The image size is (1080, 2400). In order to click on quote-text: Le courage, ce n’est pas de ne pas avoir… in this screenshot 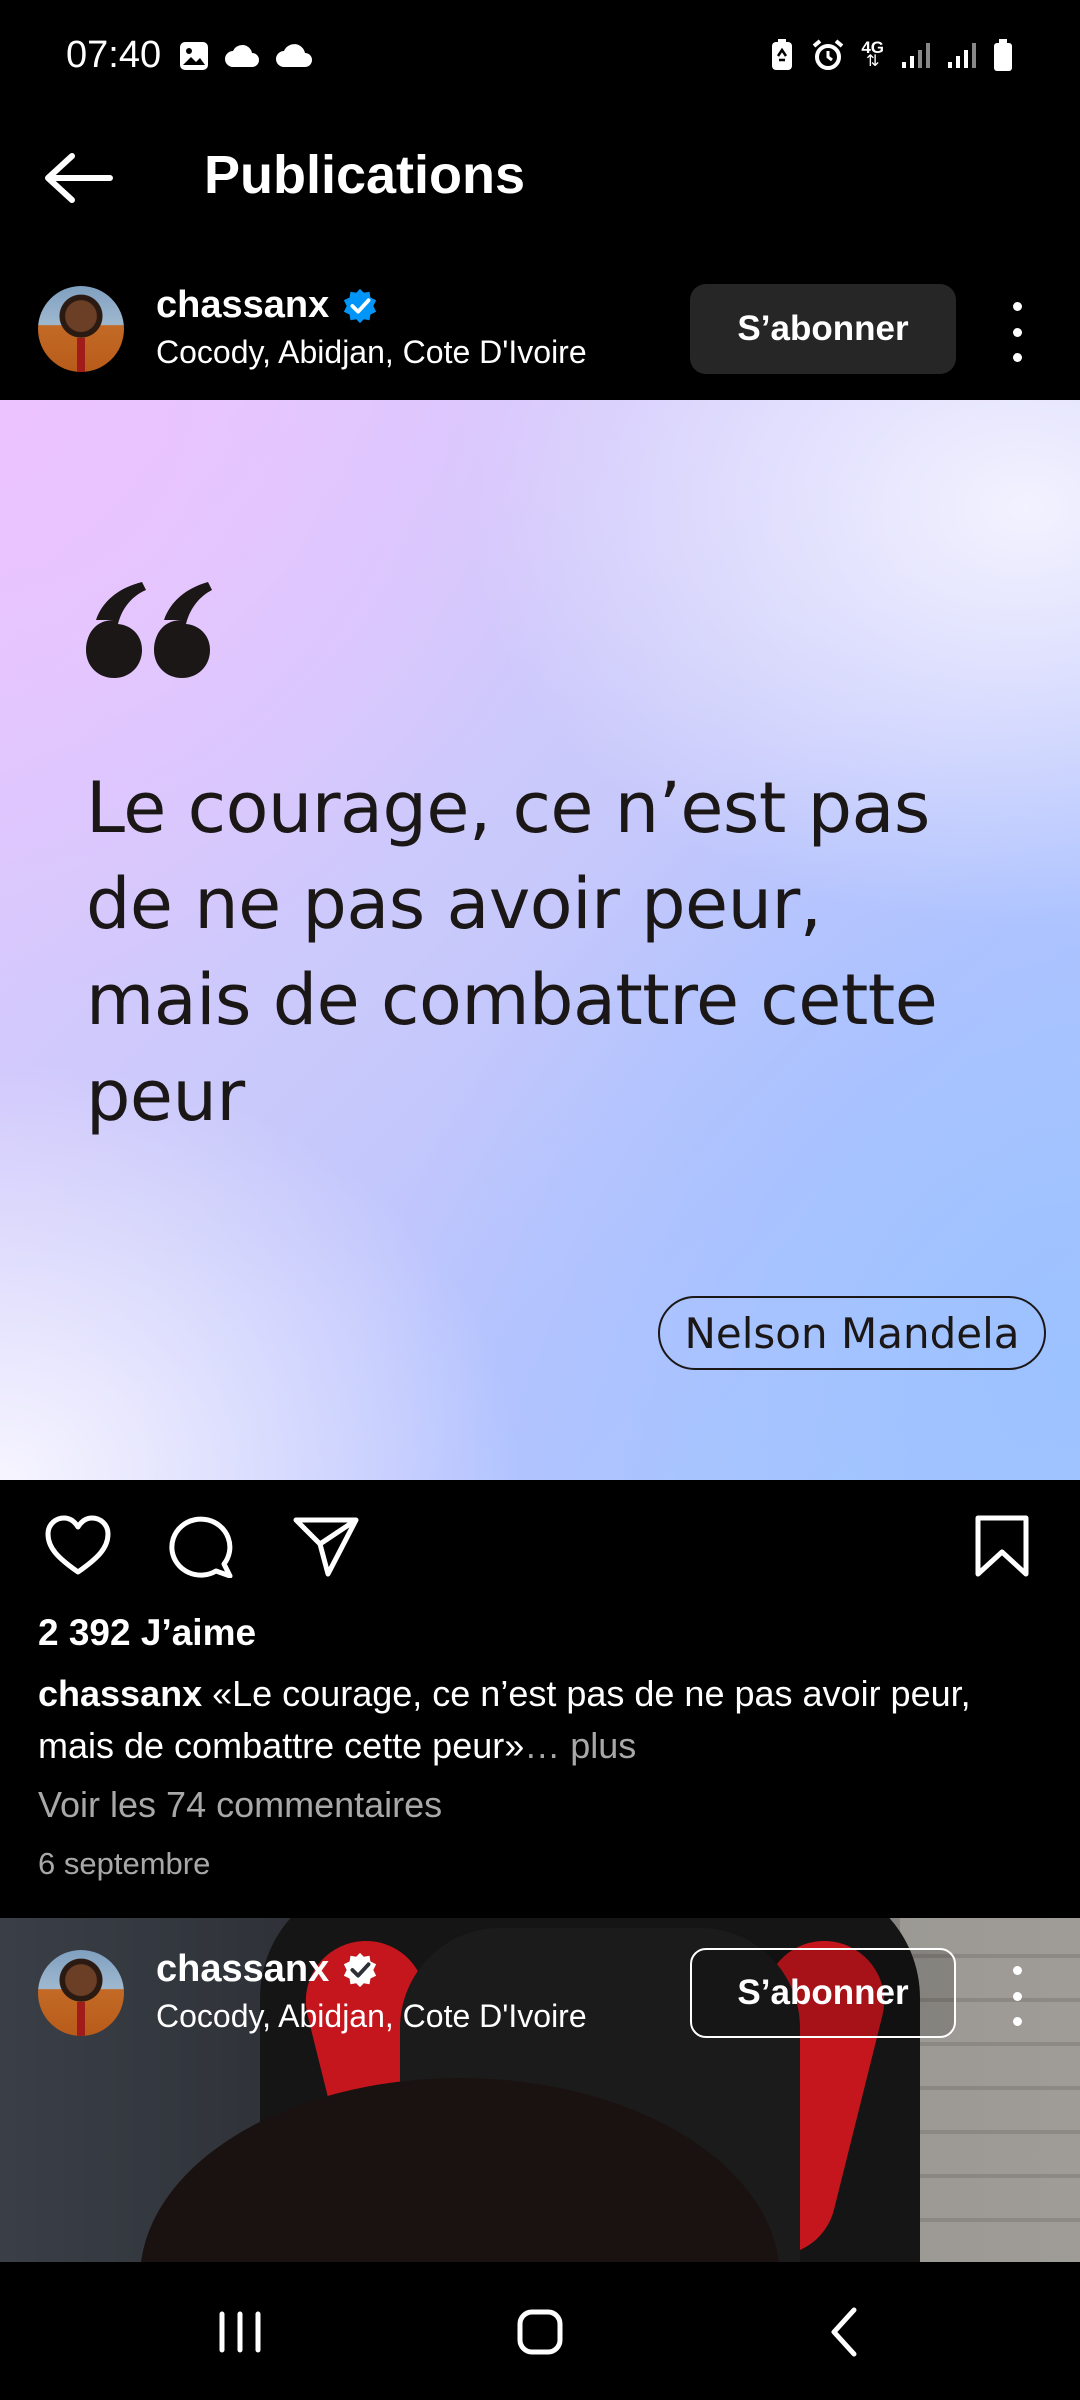, I will do `click(512, 952)`.